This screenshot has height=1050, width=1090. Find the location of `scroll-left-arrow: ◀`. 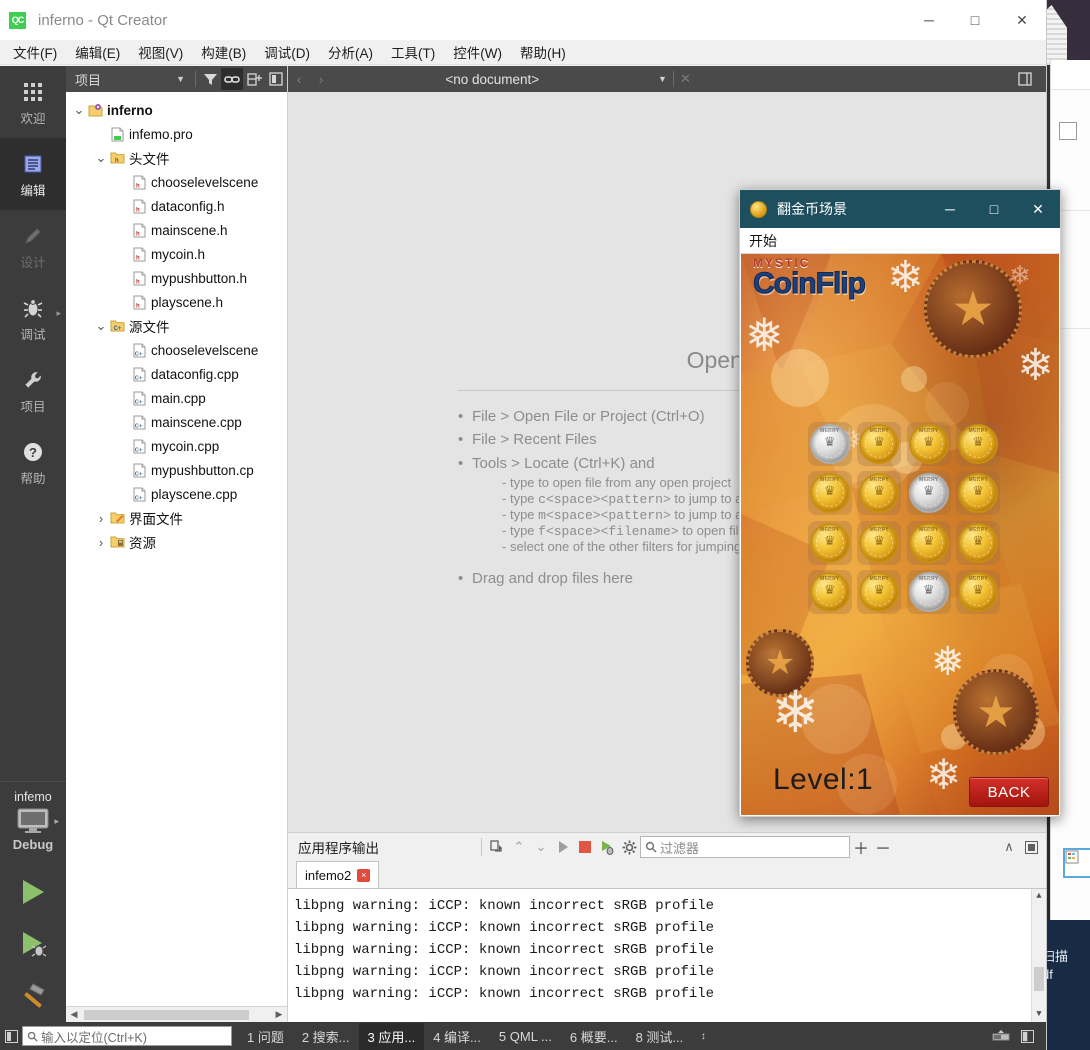

scroll-left-arrow: ◀ is located at coordinates (74, 1014).